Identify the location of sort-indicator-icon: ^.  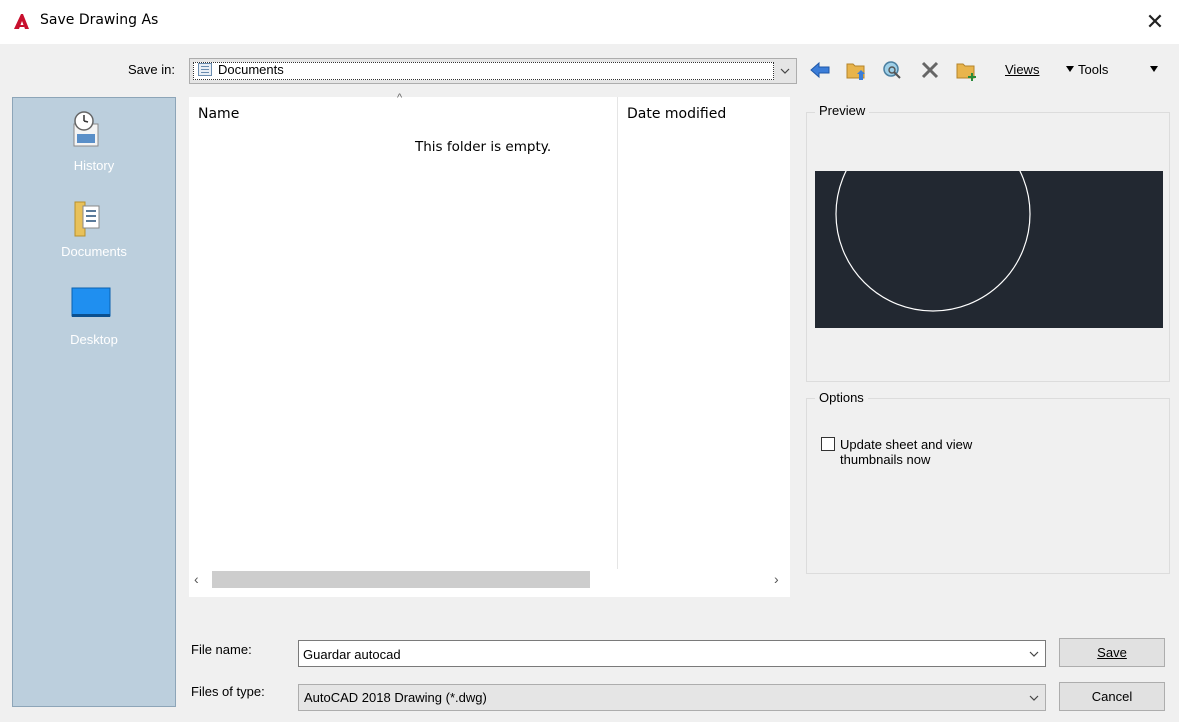
(400, 98).